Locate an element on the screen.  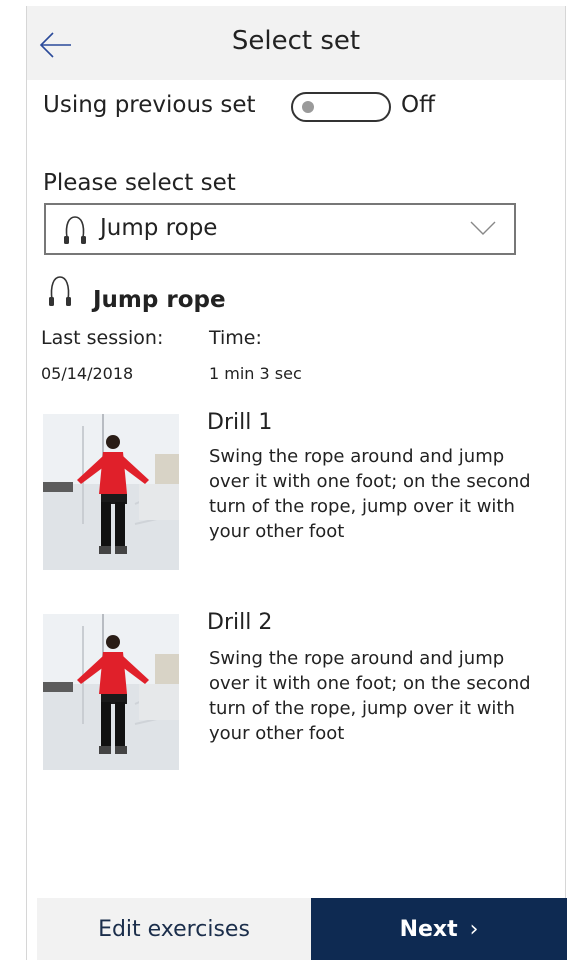
next-button: Next › is located at coordinates (439, 929).